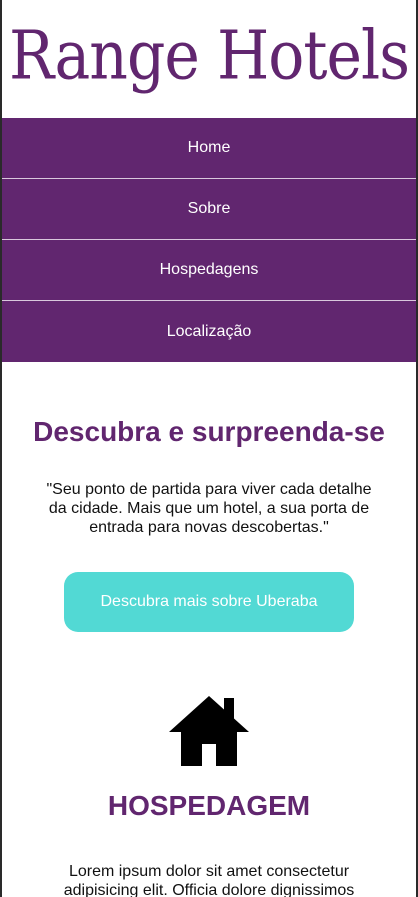 The width and height of the screenshot is (418, 897). What do you see at coordinates (209, 148) in the screenshot?
I see `nav-item-home: Home` at bounding box center [209, 148].